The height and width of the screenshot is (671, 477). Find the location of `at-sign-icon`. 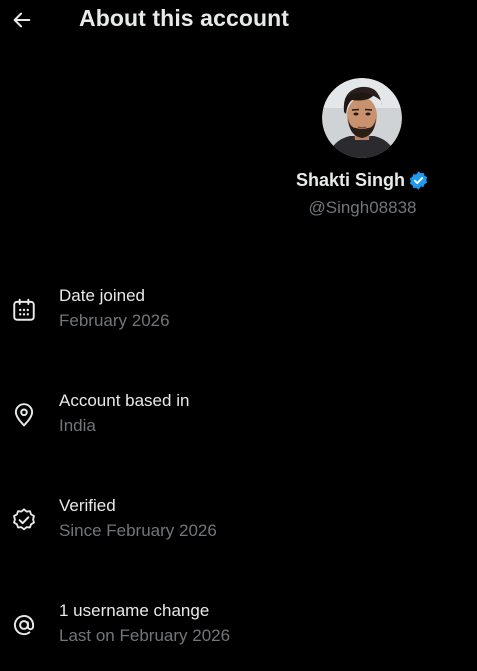

at-sign-icon is located at coordinates (24, 625).